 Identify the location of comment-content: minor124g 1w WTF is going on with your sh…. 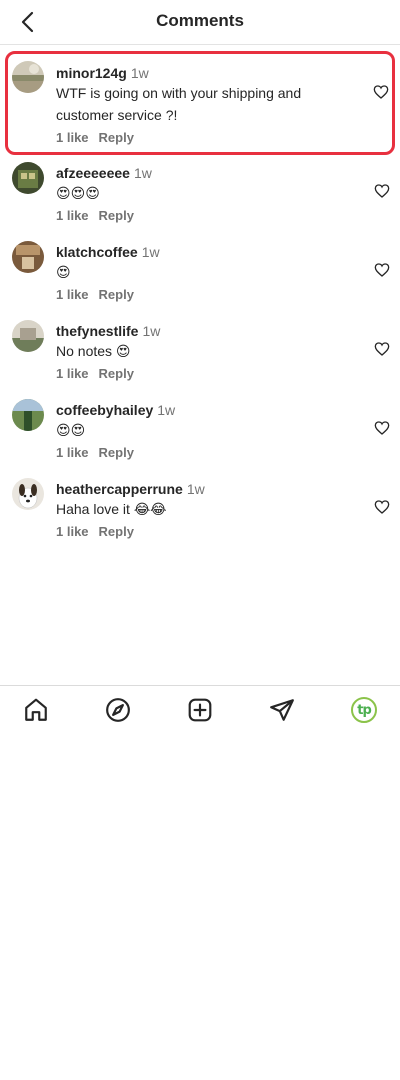
(206, 104).